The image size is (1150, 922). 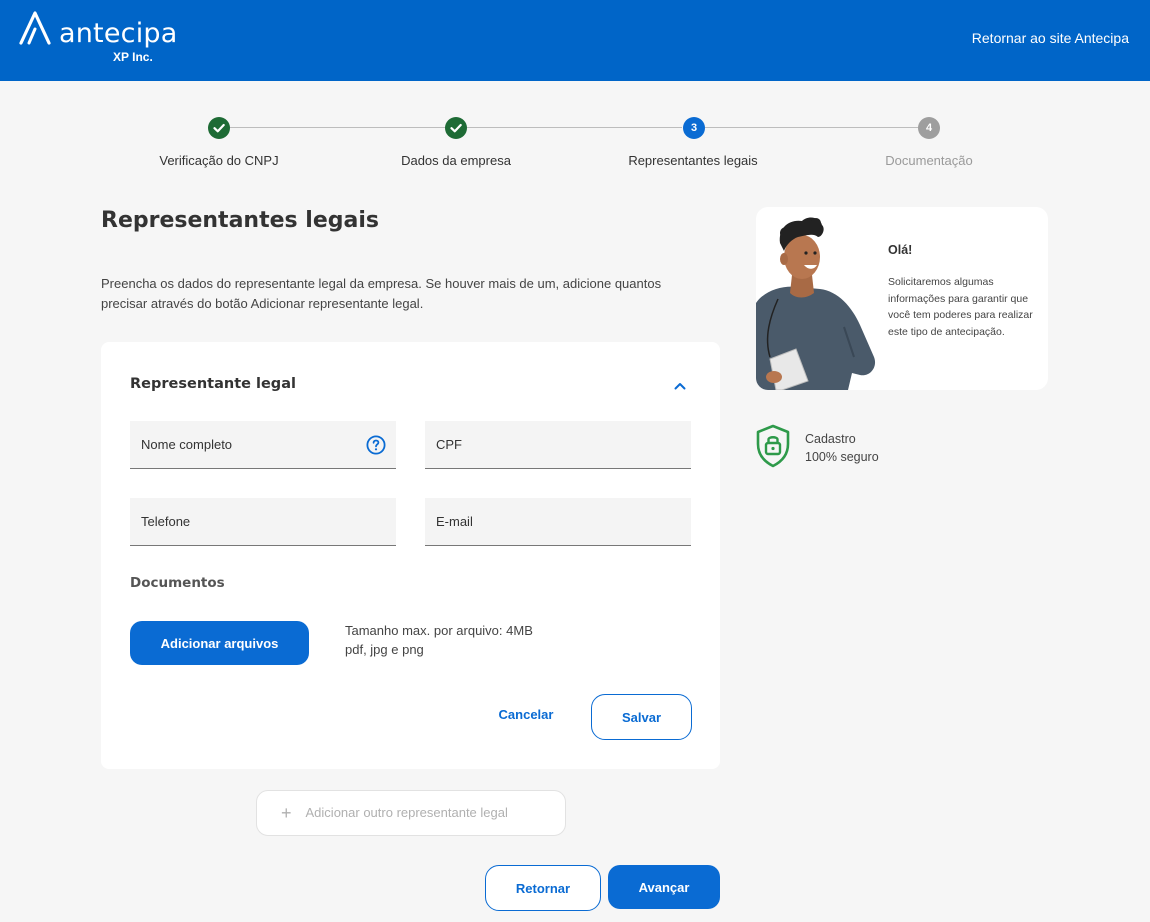 What do you see at coordinates (1050, 38) in the screenshot?
I see `back-to-site-link: Retornar ao site Antecipa` at bounding box center [1050, 38].